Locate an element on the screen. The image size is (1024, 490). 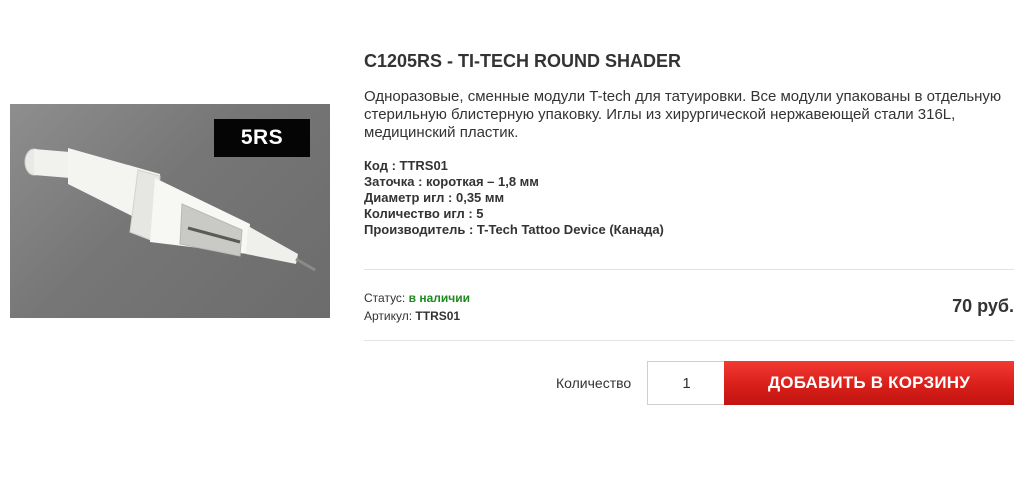
spec-diameter: Диаметр игл : 0,35 мм is located at coordinates (434, 197).